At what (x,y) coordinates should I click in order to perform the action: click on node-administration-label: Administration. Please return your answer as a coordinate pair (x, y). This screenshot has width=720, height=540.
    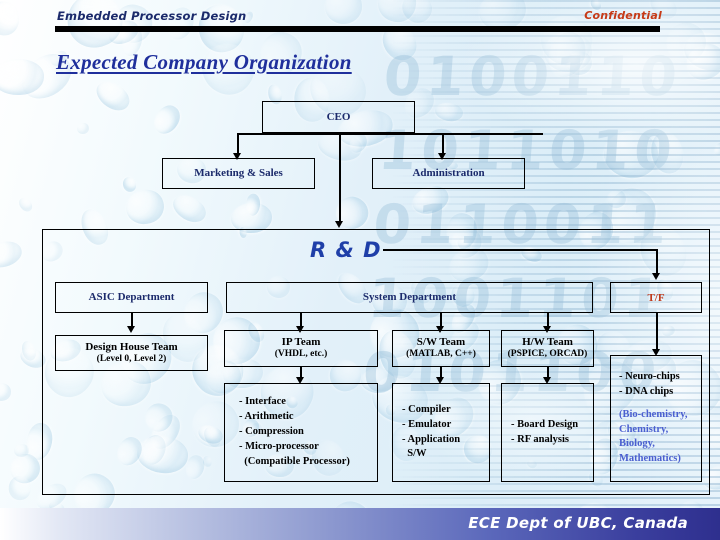
    Looking at the image, I should click on (448, 173).